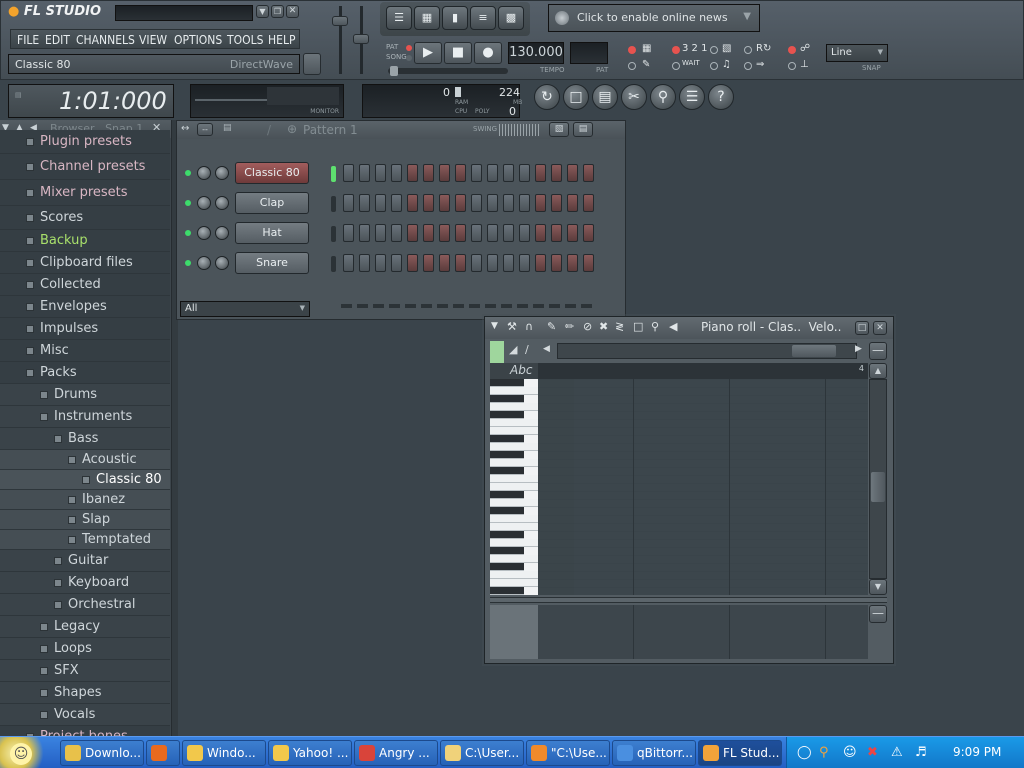 Image resolution: width=1024 pixels, height=768 pixels. What do you see at coordinates (763, 48) in the screenshot?
I see `loop-record-icon: R↻` at bounding box center [763, 48].